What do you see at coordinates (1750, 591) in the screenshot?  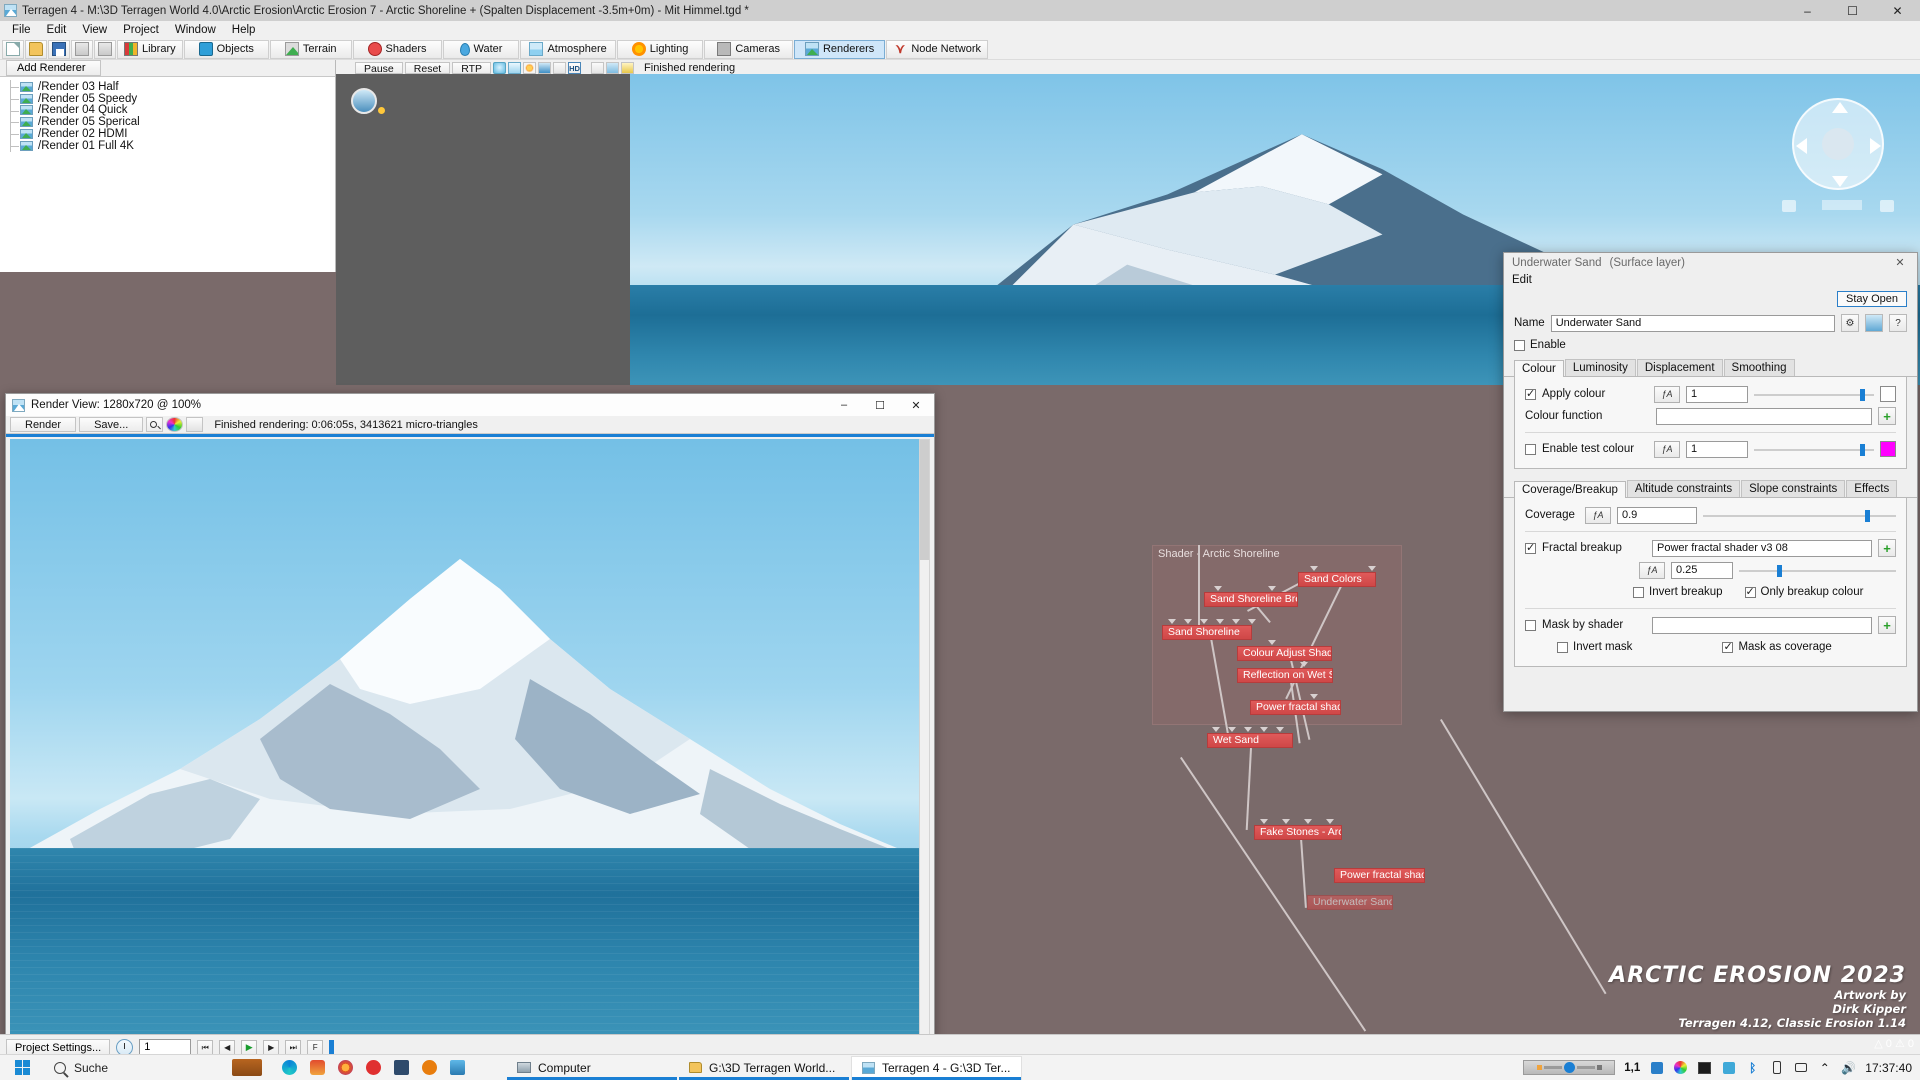 I see `only-breakup-colour-checkbox` at bounding box center [1750, 591].